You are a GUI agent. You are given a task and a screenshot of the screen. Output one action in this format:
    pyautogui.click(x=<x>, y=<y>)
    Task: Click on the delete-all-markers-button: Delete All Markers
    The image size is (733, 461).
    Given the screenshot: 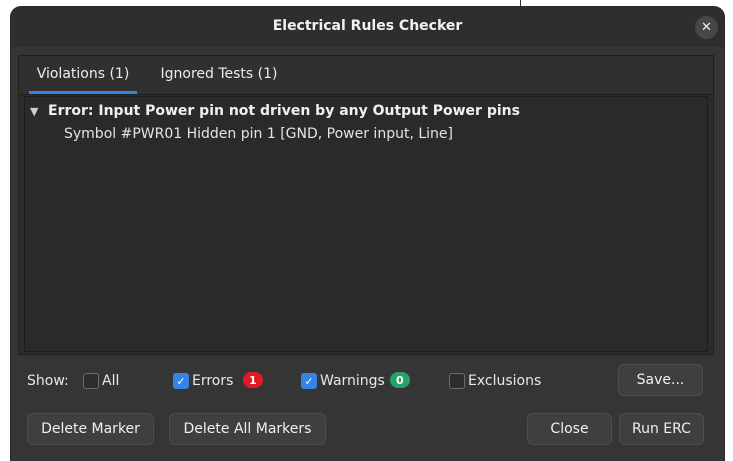 What is the action you would take?
    pyautogui.click(x=247, y=429)
    